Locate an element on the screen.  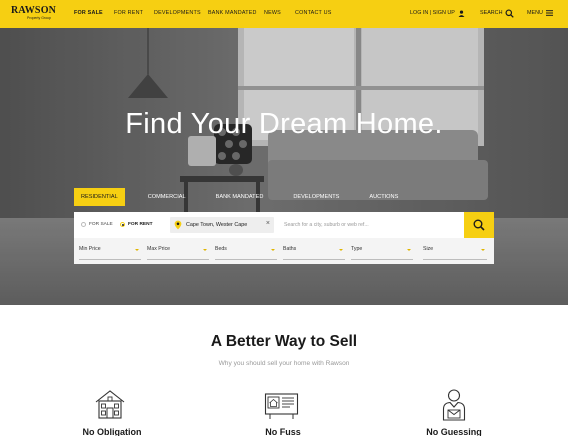
login-link: LOG IN | SIGN UP is located at coordinates (437, 13).